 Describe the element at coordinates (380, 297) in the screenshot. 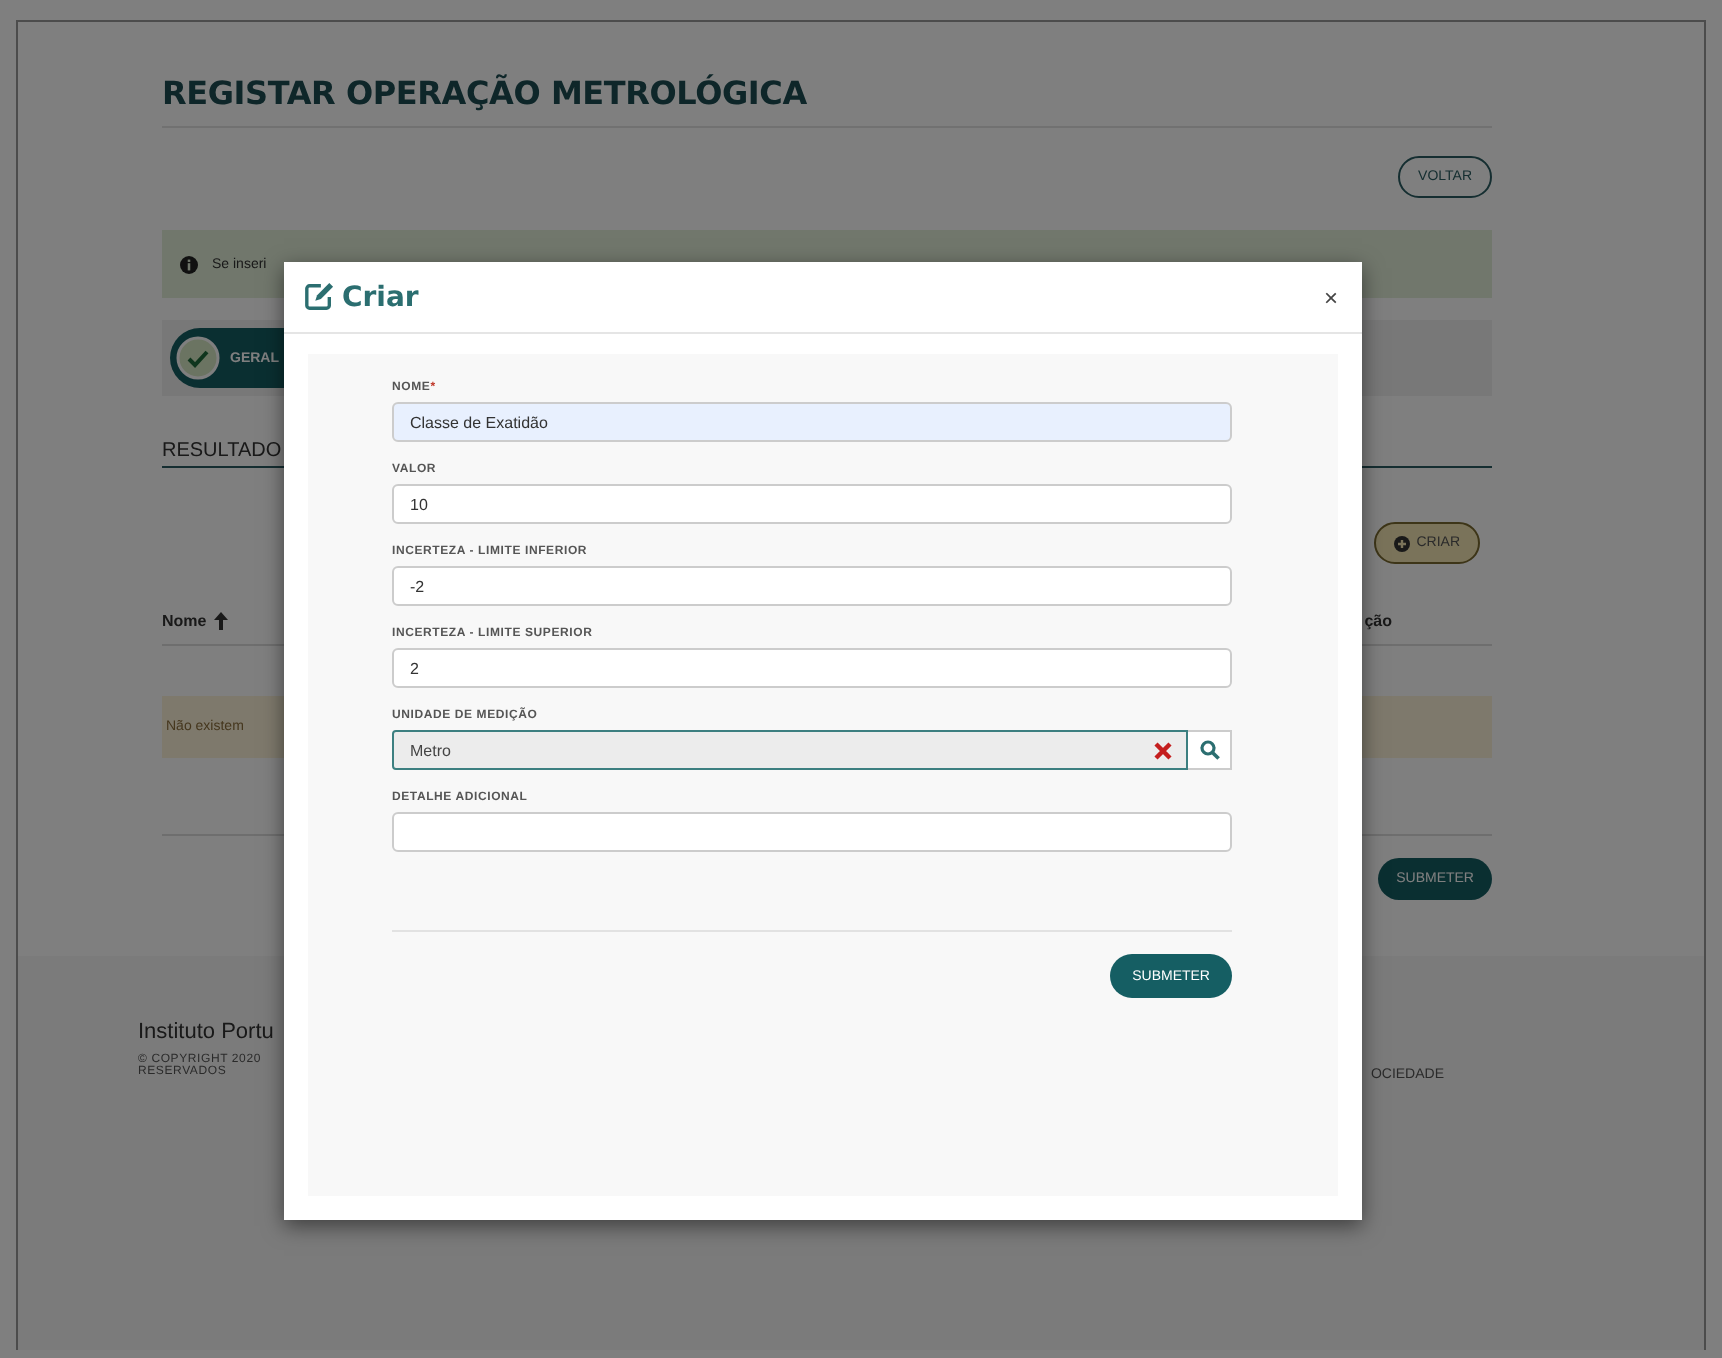

I see `dialog-title: Criar` at that location.